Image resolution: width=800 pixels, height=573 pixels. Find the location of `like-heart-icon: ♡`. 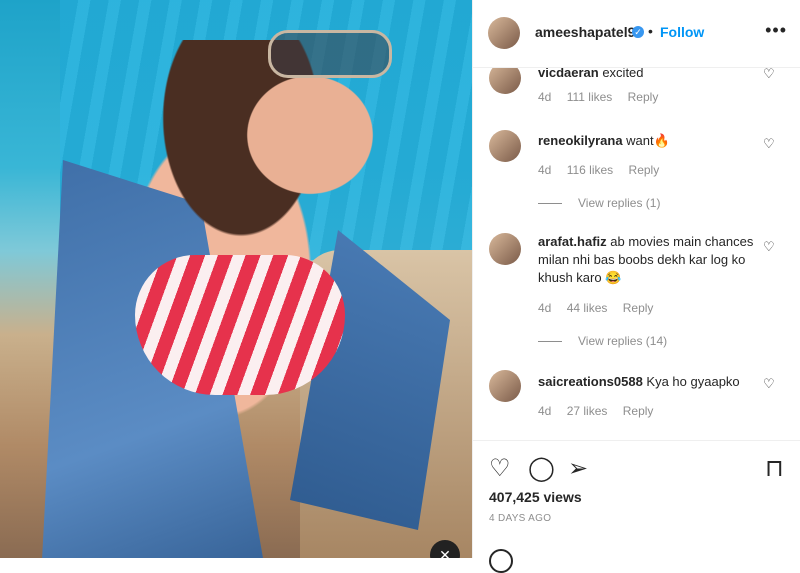

like-heart-icon: ♡ is located at coordinates (500, 468).